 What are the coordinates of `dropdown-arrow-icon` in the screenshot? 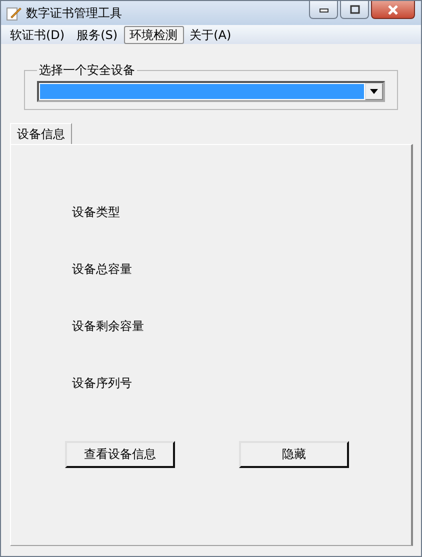 It's located at (374, 91).